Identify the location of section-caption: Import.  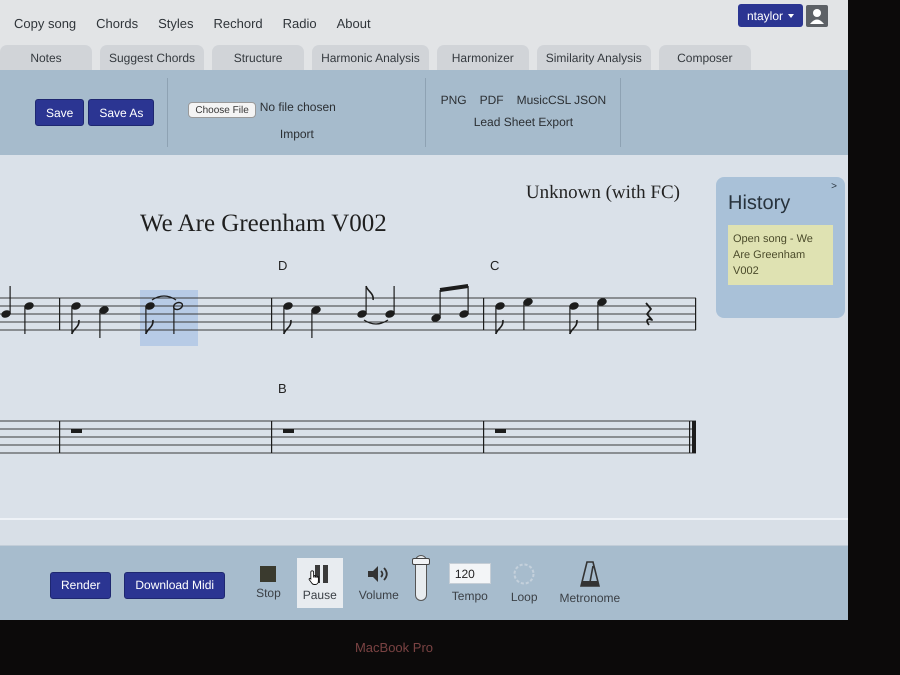
(297, 134).